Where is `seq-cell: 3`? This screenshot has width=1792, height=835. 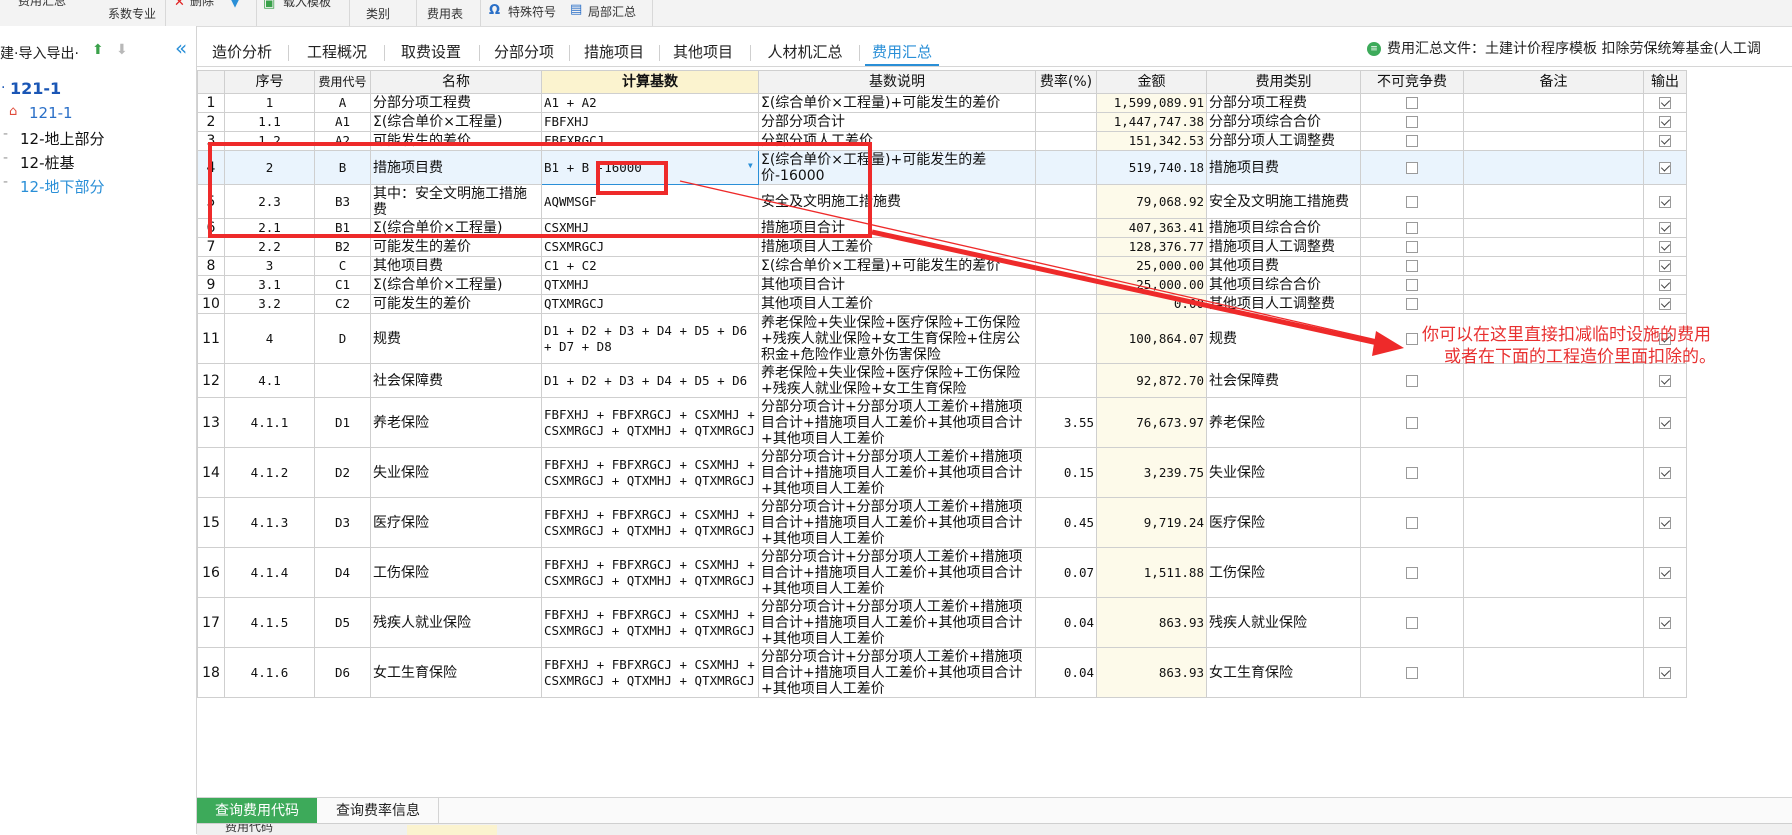 seq-cell: 3 is located at coordinates (269, 266).